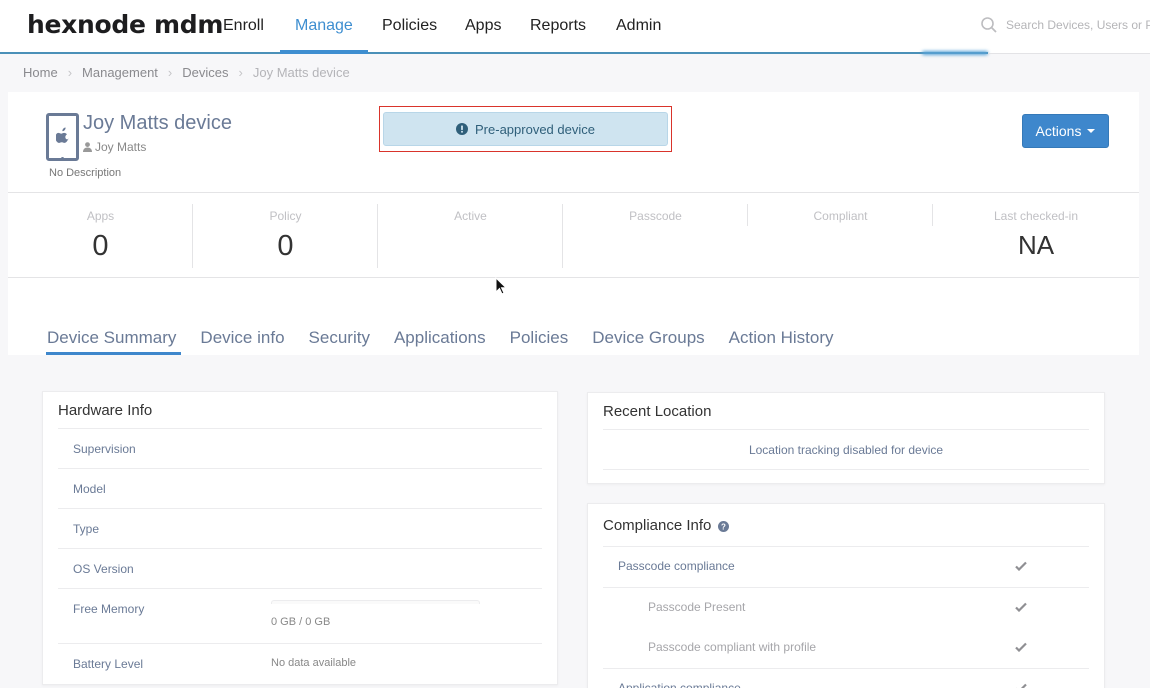 Image resolution: width=1150 pixels, height=688 pixels. I want to click on tab-applications: Applications, so click(440, 341).